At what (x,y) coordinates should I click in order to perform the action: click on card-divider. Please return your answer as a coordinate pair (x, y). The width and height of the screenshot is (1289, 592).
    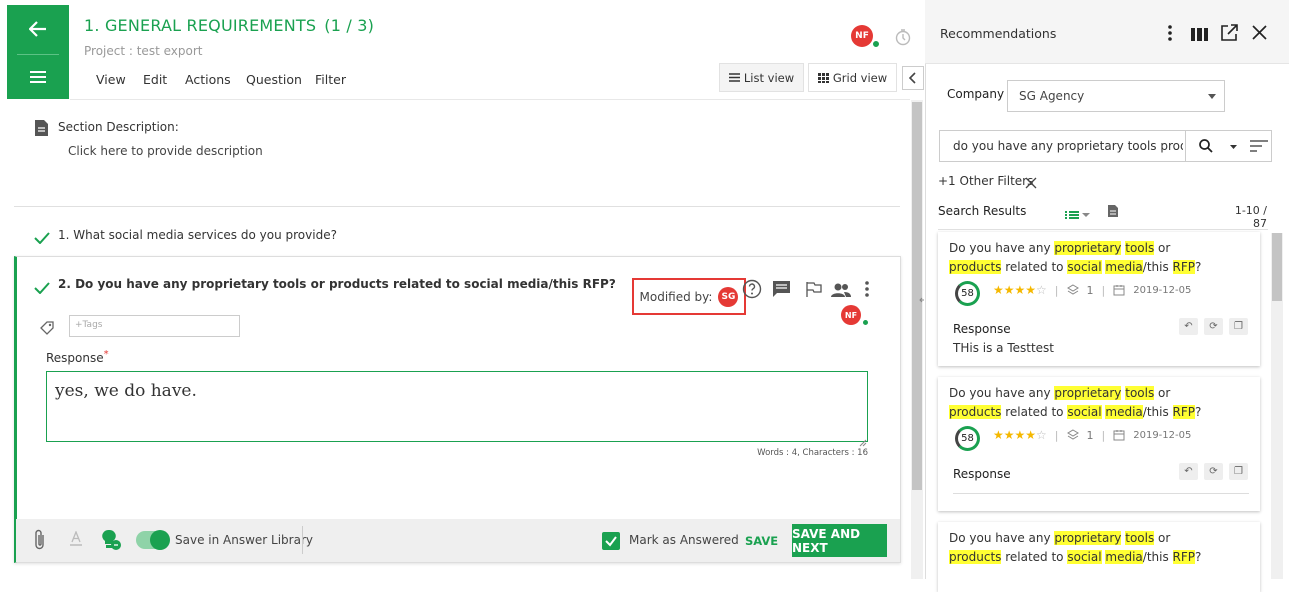
    Looking at the image, I should click on (1101, 493).